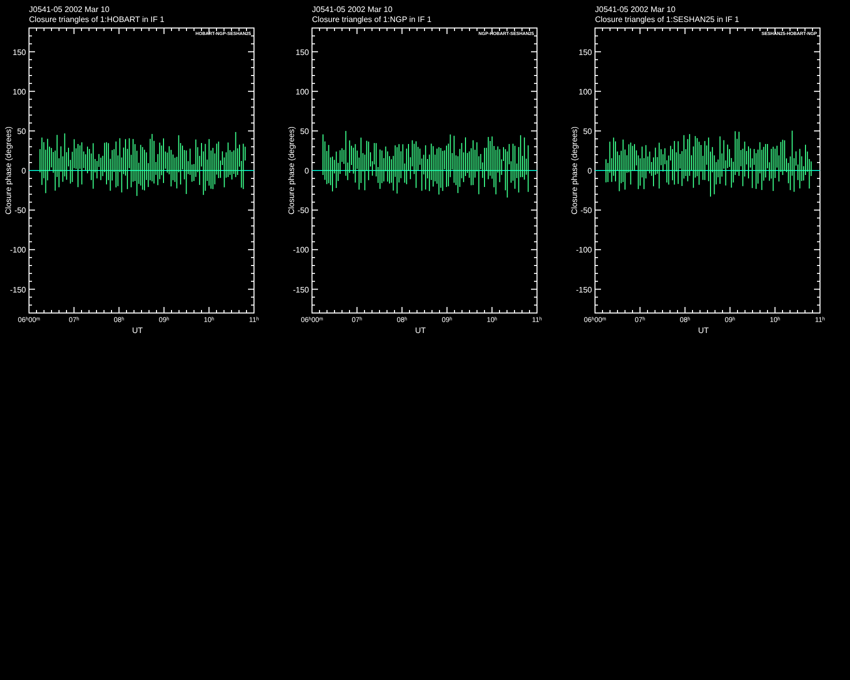 This screenshot has height=680, width=850. I want to click on plot-subtitle: Closure triangles of 1:HOBART in IF 1, so click(96, 19).